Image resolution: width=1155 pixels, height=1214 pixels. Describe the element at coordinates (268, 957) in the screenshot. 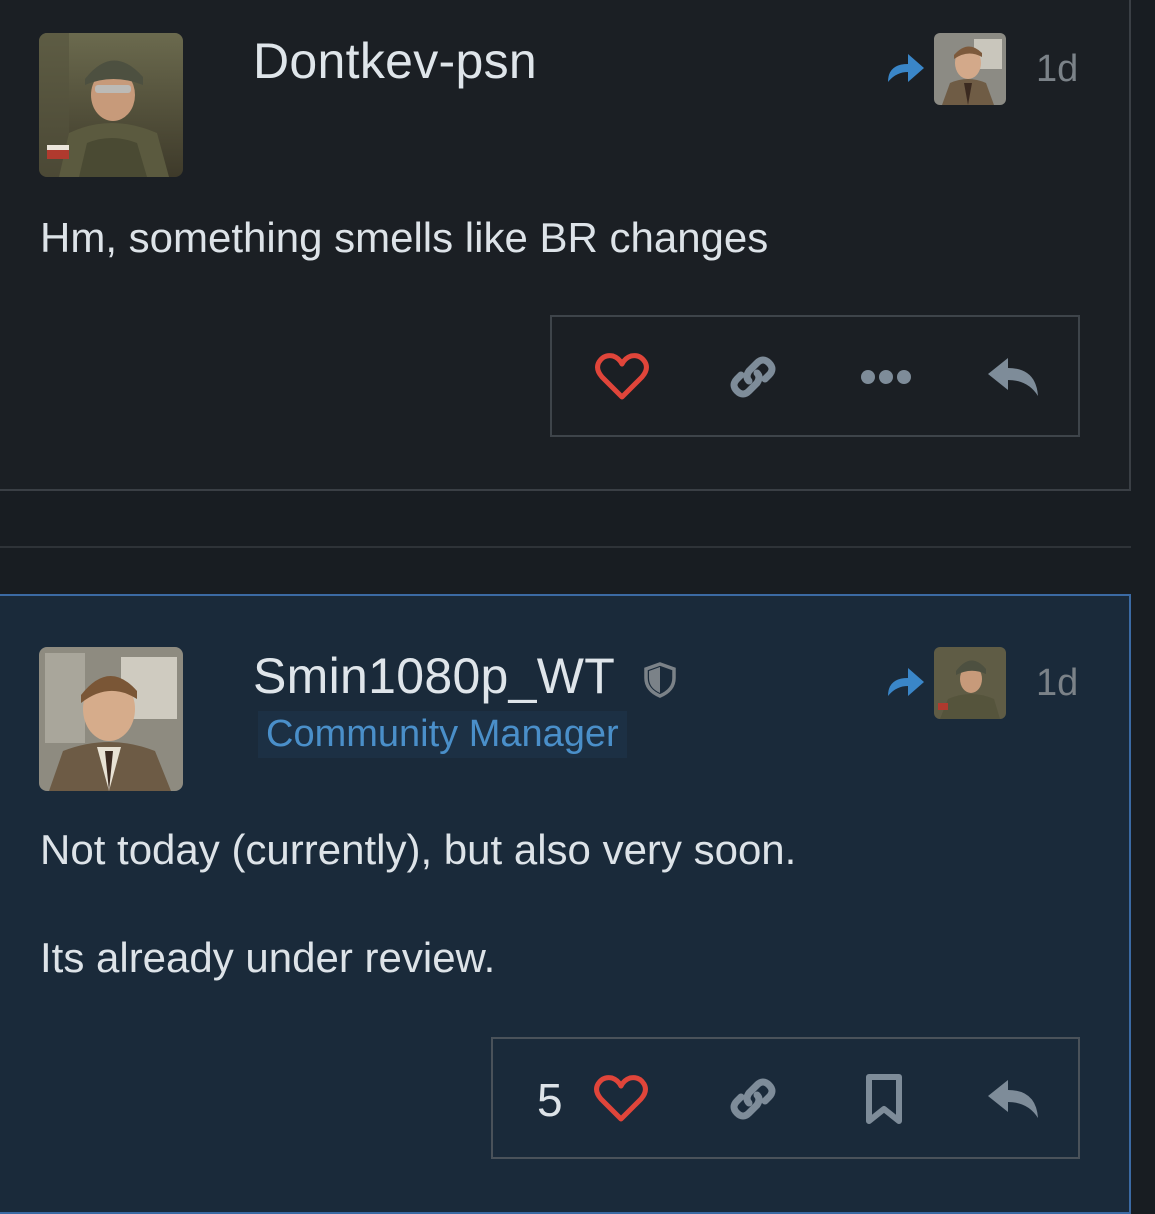

I see `post-body-line-2: Its already under review.` at that location.